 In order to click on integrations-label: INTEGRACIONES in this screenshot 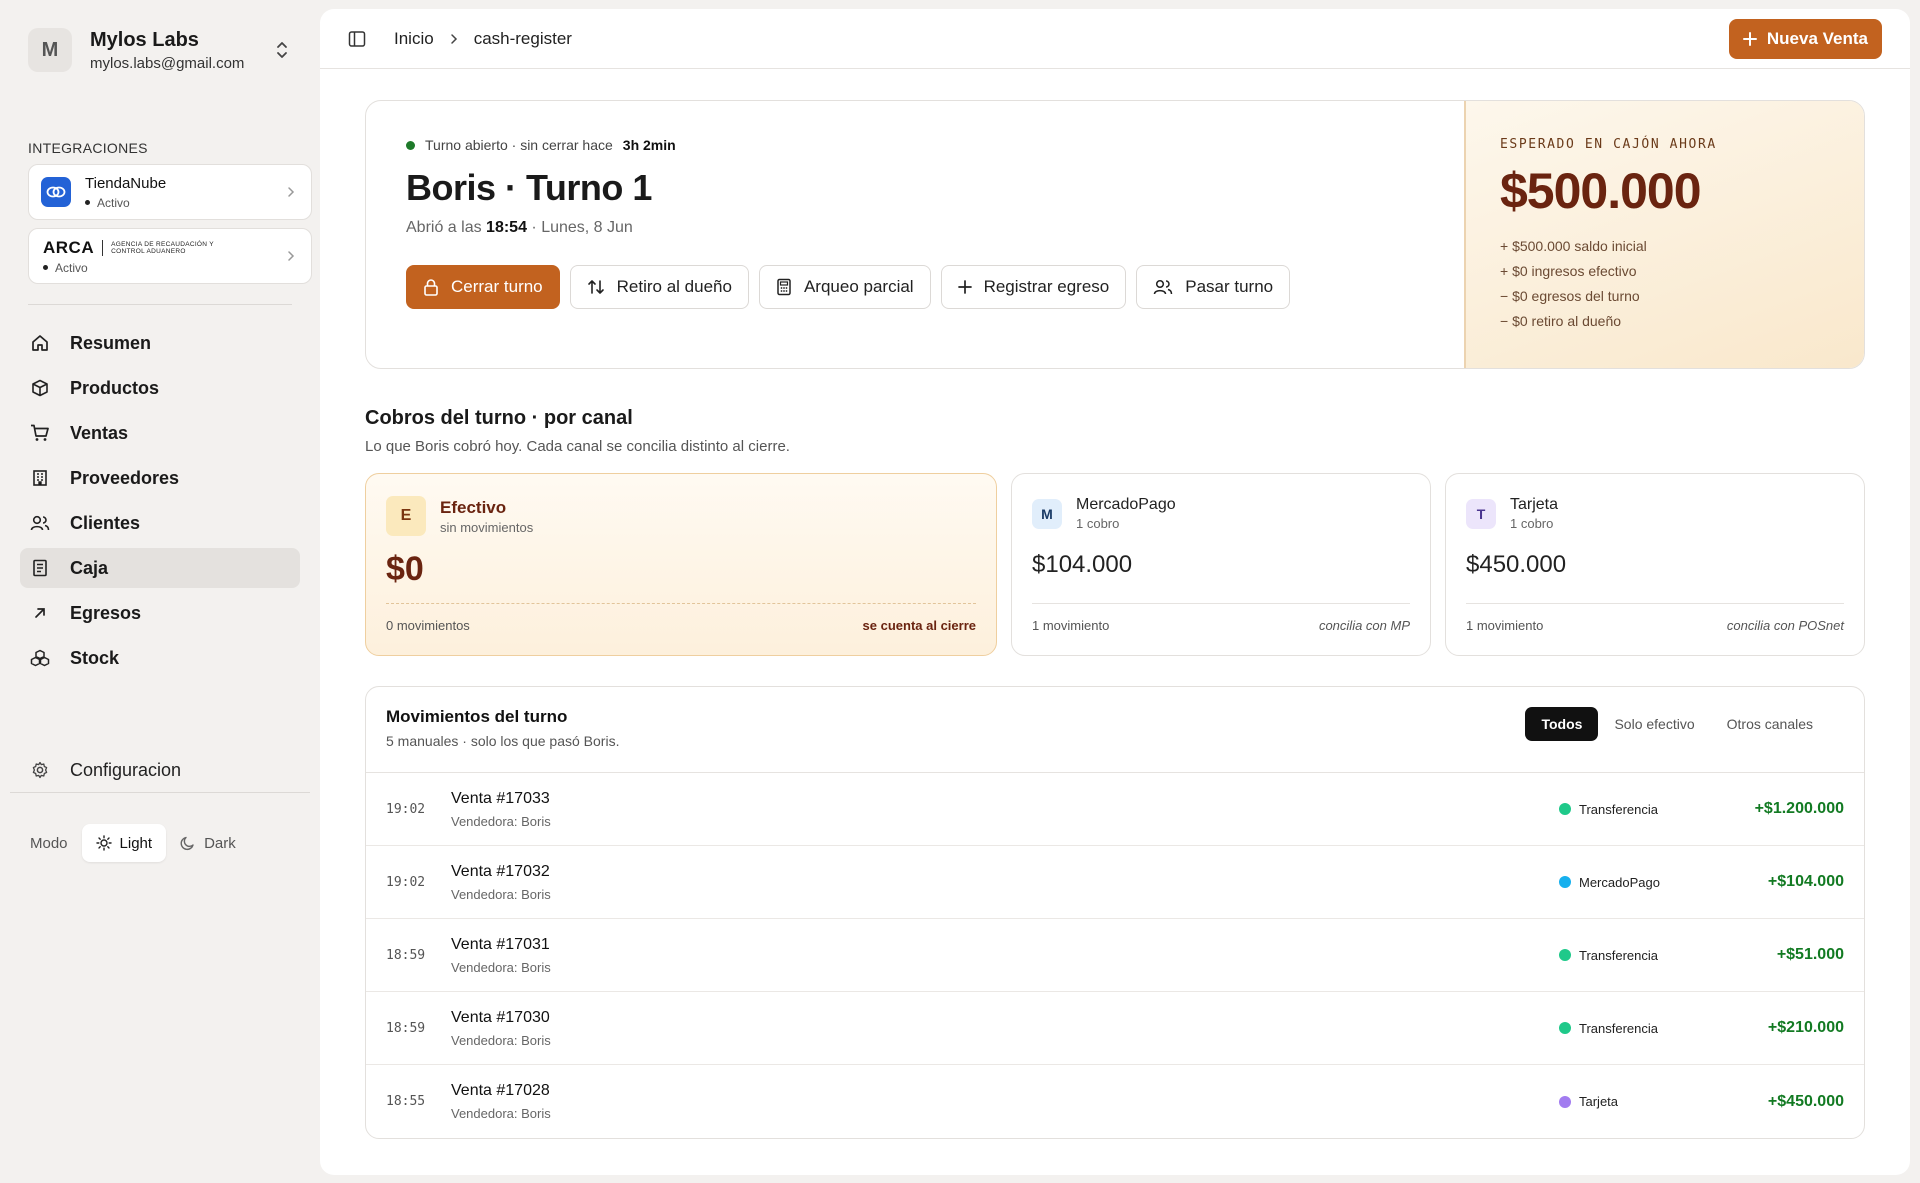, I will do `click(88, 148)`.